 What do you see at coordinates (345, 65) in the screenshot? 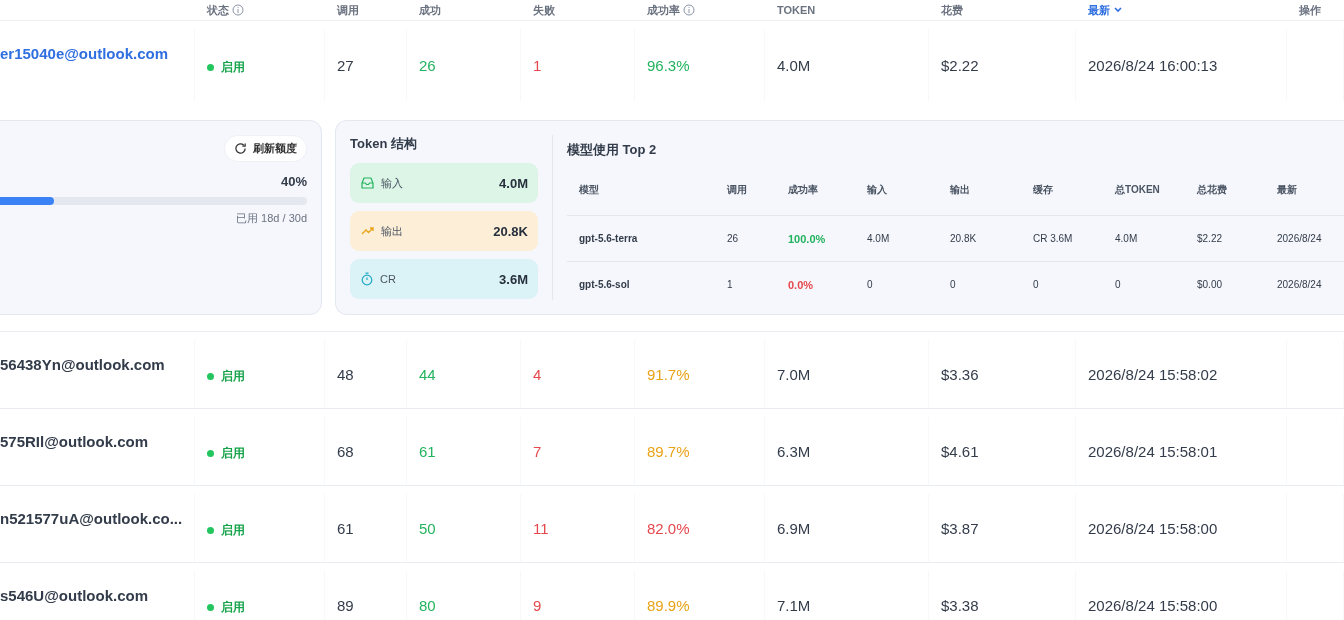
I see `table-cell: 27` at bounding box center [345, 65].